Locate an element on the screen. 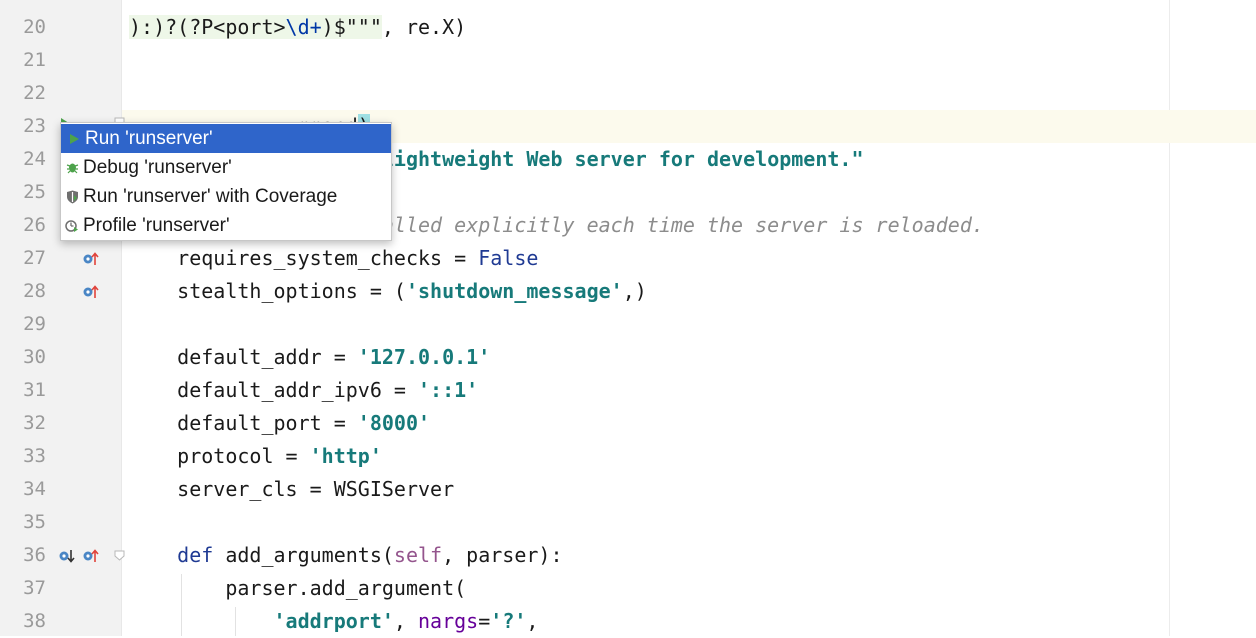 Image resolution: width=1256 pixels, height=638 pixels. debug-bug-icon is located at coordinates (72, 167).